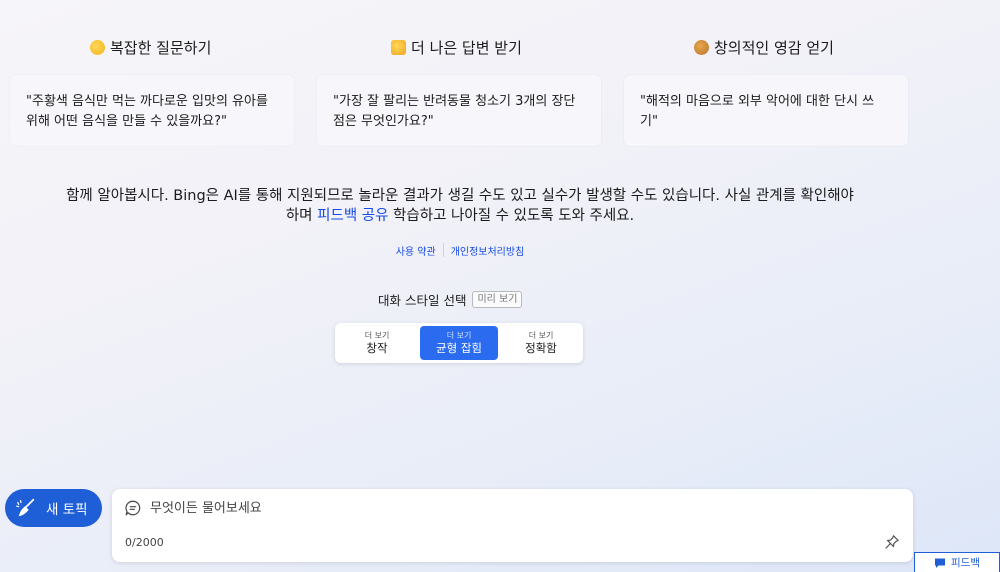 This screenshot has height=572, width=1000. I want to click on disclaimer-after: 학습하고 나아질 수 있도록 도와 주세요., so click(511, 216).